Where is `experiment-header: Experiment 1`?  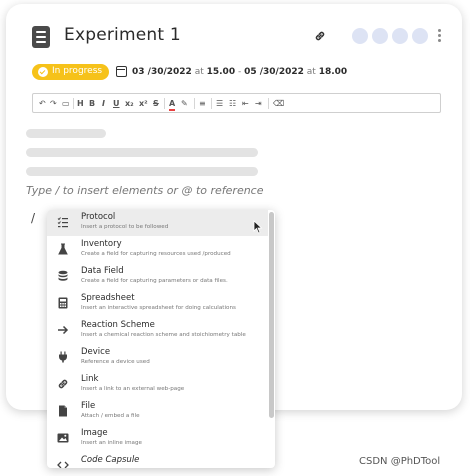
experiment-header: Experiment 1 is located at coordinates (240, 37).